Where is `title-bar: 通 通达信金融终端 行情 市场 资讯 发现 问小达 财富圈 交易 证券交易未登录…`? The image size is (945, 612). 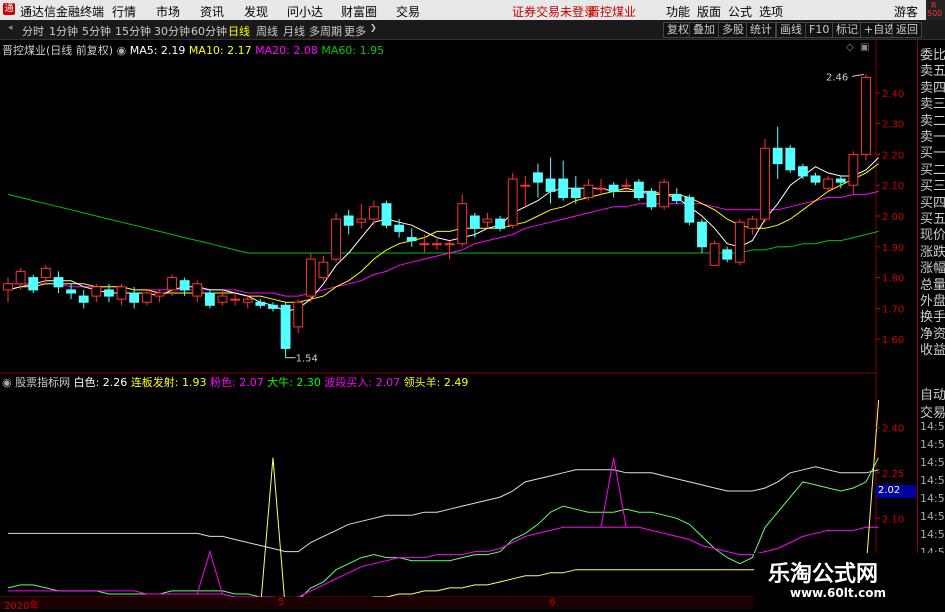 title-bar: 通 通达信金融终端 行情 市场 资讯 发现 问小达 财富圈 交易 证券交易未登录… is located at coordinates (472, 19).